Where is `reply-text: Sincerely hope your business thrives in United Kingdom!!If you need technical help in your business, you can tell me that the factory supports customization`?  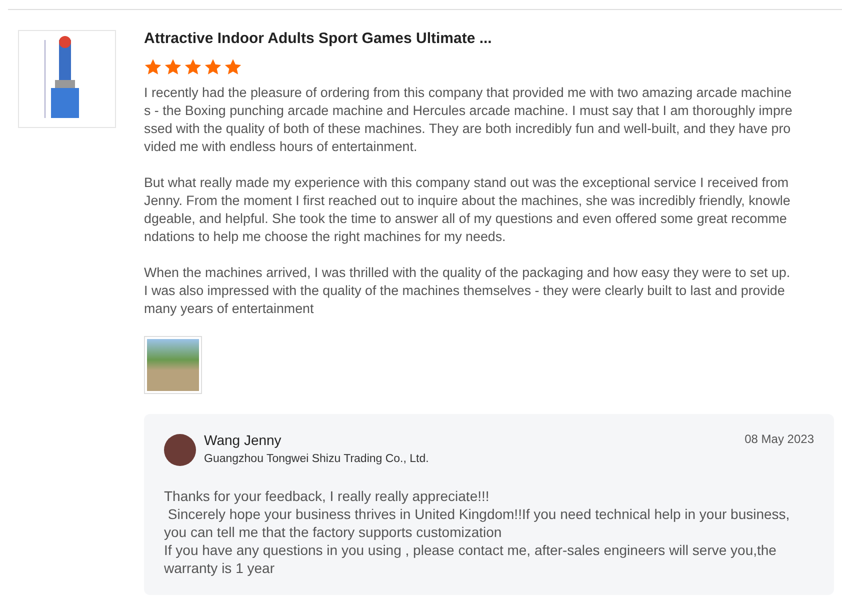 reply-text: Sincerely hope your business thrives in United Kingdom!!If you need technical help in your business, you can tell me that the factory supports customization is located at coordinates (477, 523).